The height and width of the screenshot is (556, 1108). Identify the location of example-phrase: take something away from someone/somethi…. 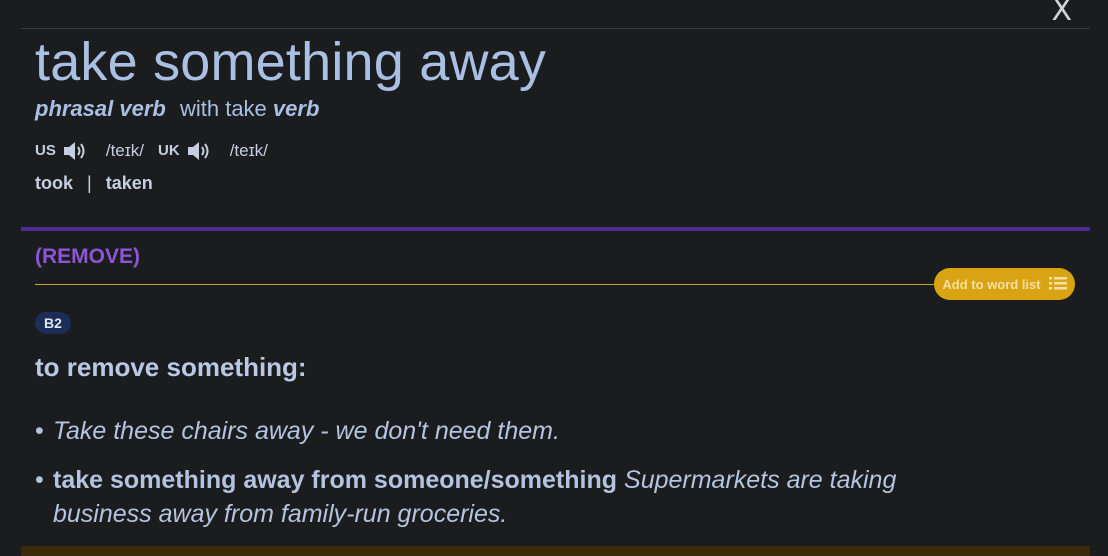
(335, 480).